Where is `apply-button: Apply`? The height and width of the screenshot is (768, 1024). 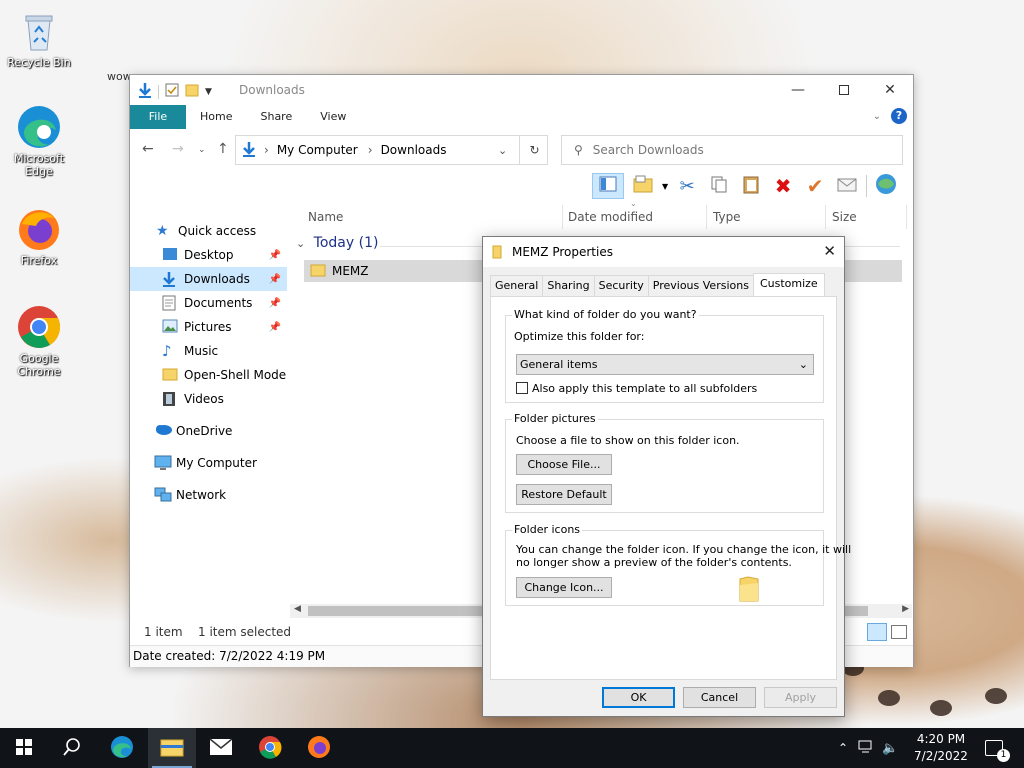 apply-button: Apply is located at coordinates (800, 697).